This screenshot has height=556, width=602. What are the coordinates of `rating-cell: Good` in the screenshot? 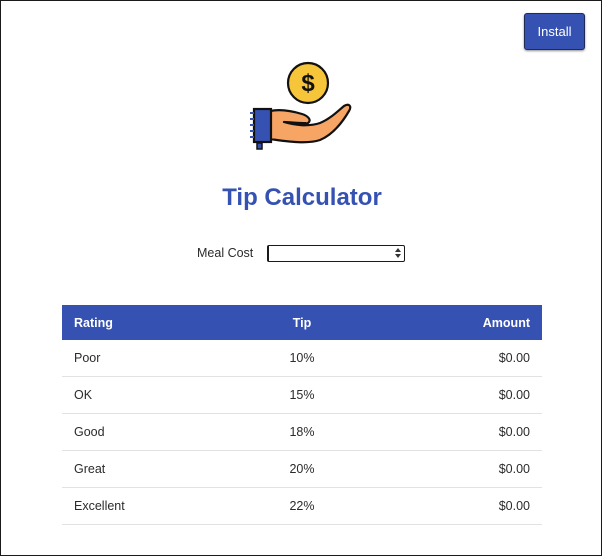 It's located at (141, 432).